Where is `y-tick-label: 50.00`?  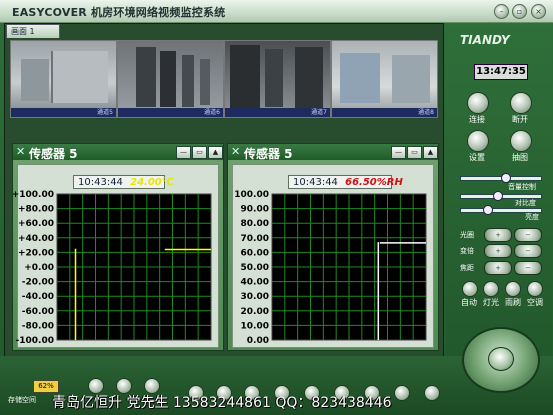 y-tick-label: 50.00 is located at coordinates (255, 268).